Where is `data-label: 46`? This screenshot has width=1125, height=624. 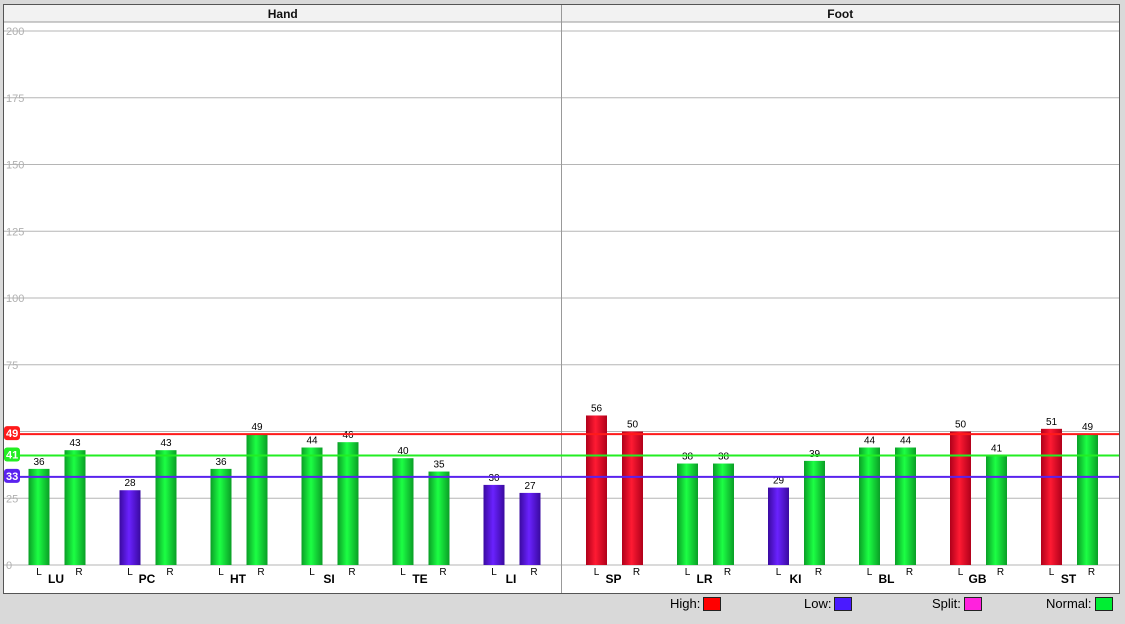 data-label: 46 is located at coordinates (348, 435).